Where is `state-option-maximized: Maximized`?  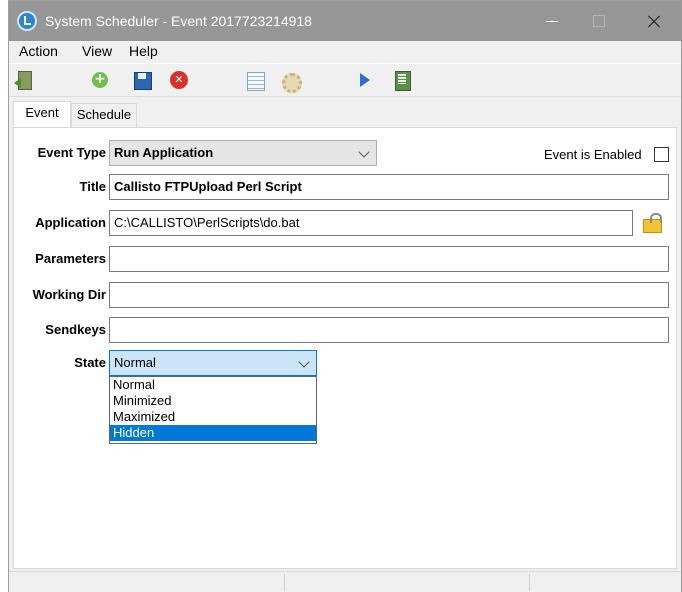
state-option-maximized: Maximized is located at coordinates (213, 417).